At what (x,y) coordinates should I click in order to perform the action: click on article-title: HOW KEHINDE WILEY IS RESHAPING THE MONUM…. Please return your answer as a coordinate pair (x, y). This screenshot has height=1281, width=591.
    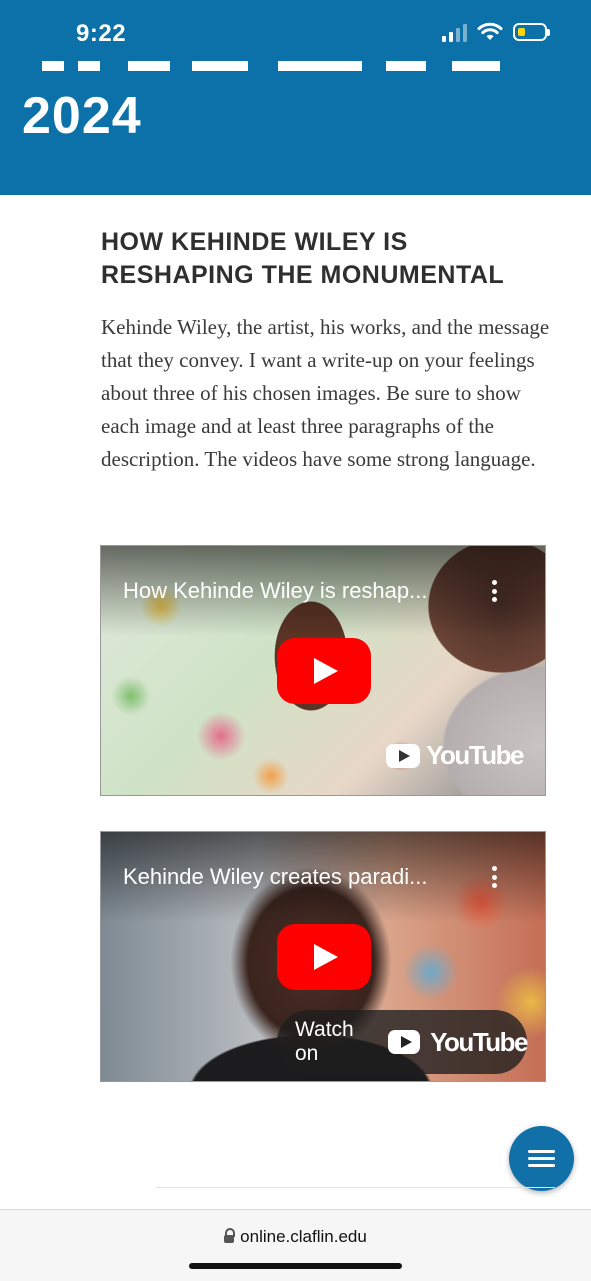
    Looking at the image, I should click on (303, 258).